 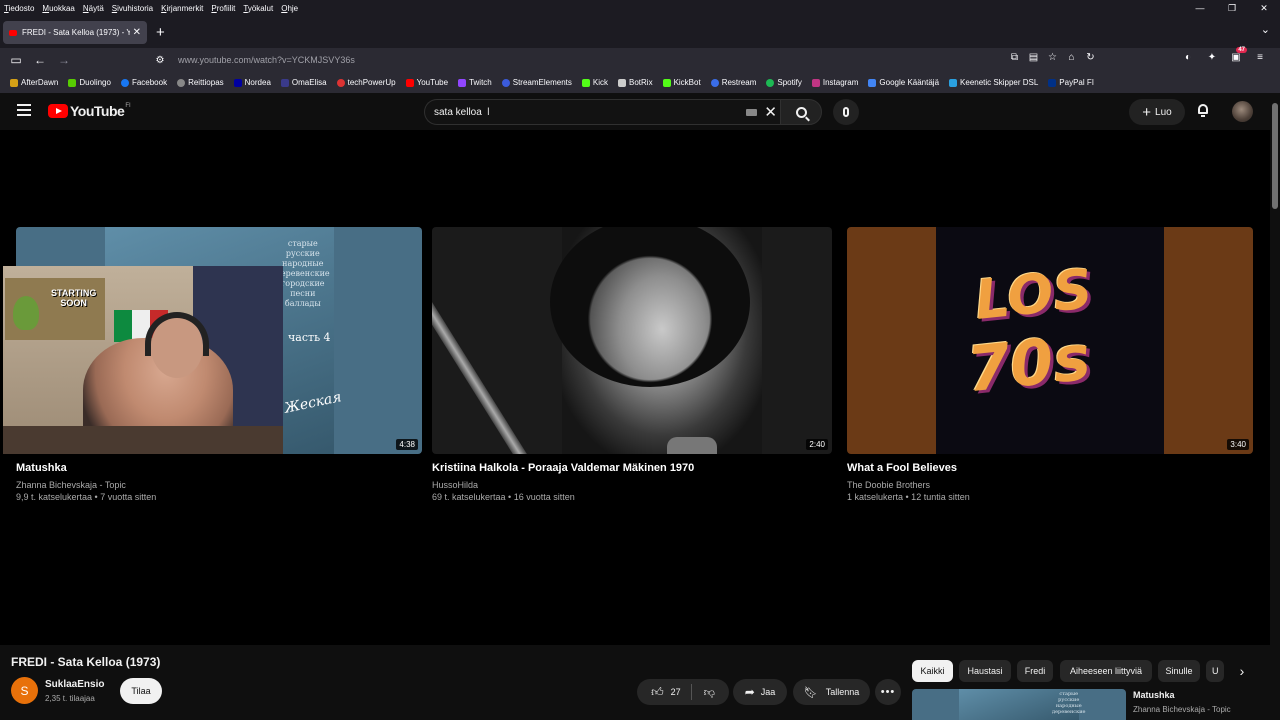 What do you see at coordinates (784, 82) in the screenshot?
I see `bookmark-spotify: Spotify` at bounding box center [784, 82].